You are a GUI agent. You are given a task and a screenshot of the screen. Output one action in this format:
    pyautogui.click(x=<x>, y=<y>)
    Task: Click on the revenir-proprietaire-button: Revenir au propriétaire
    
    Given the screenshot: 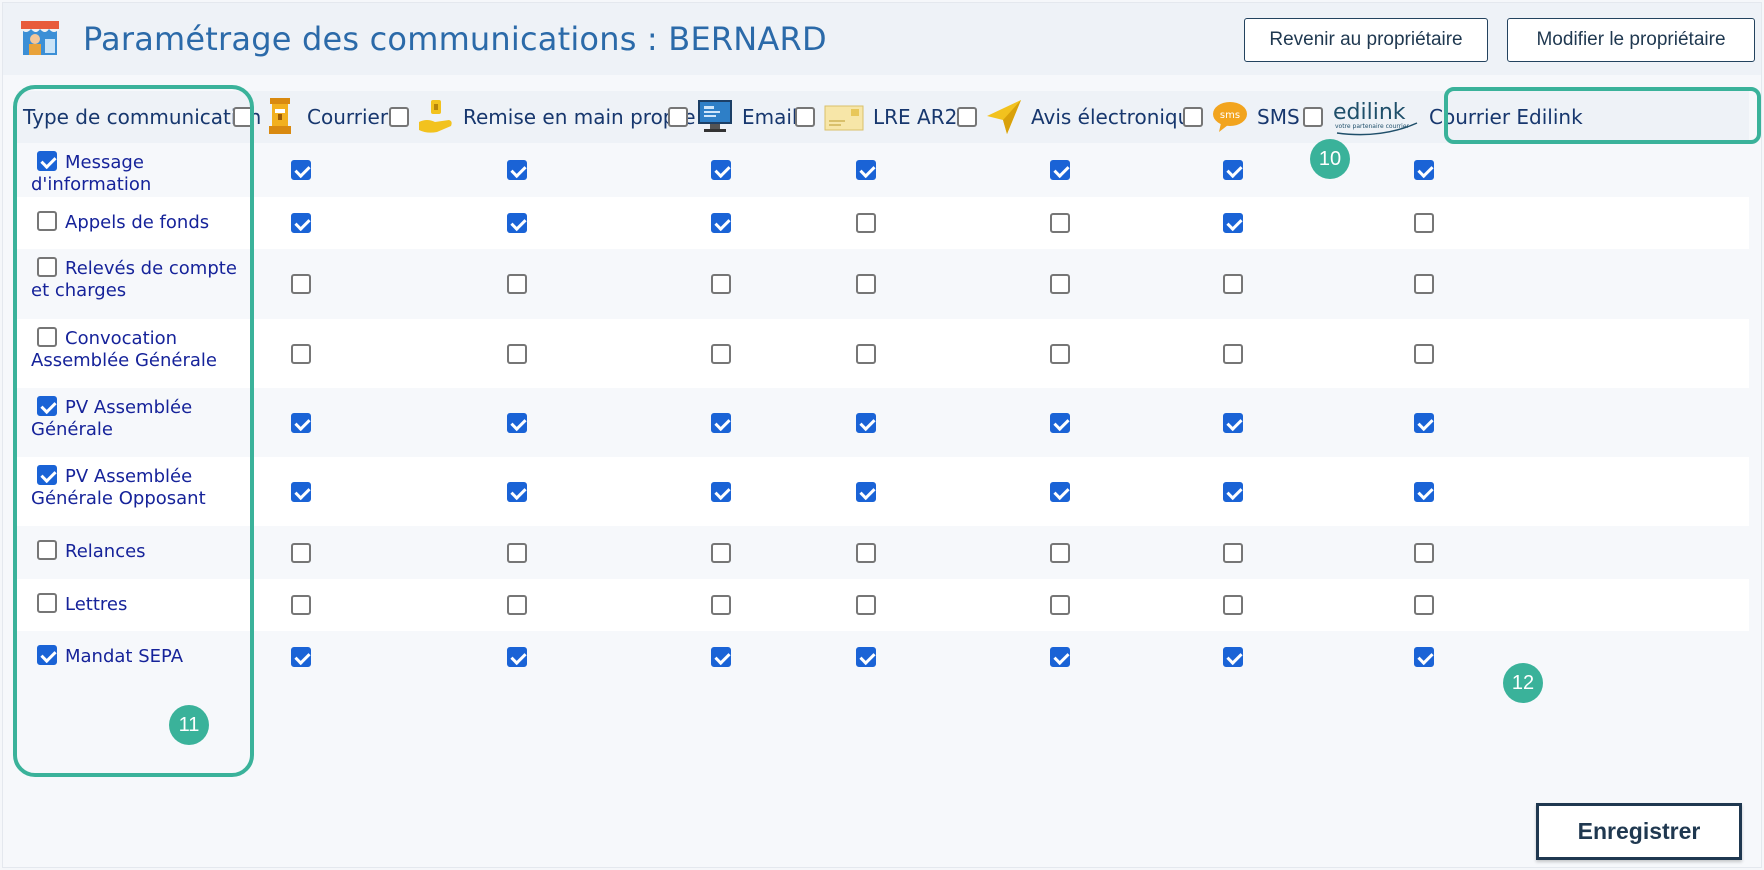 What is the action you would take?
    pyautogui.click(x=1366, y=40)
    